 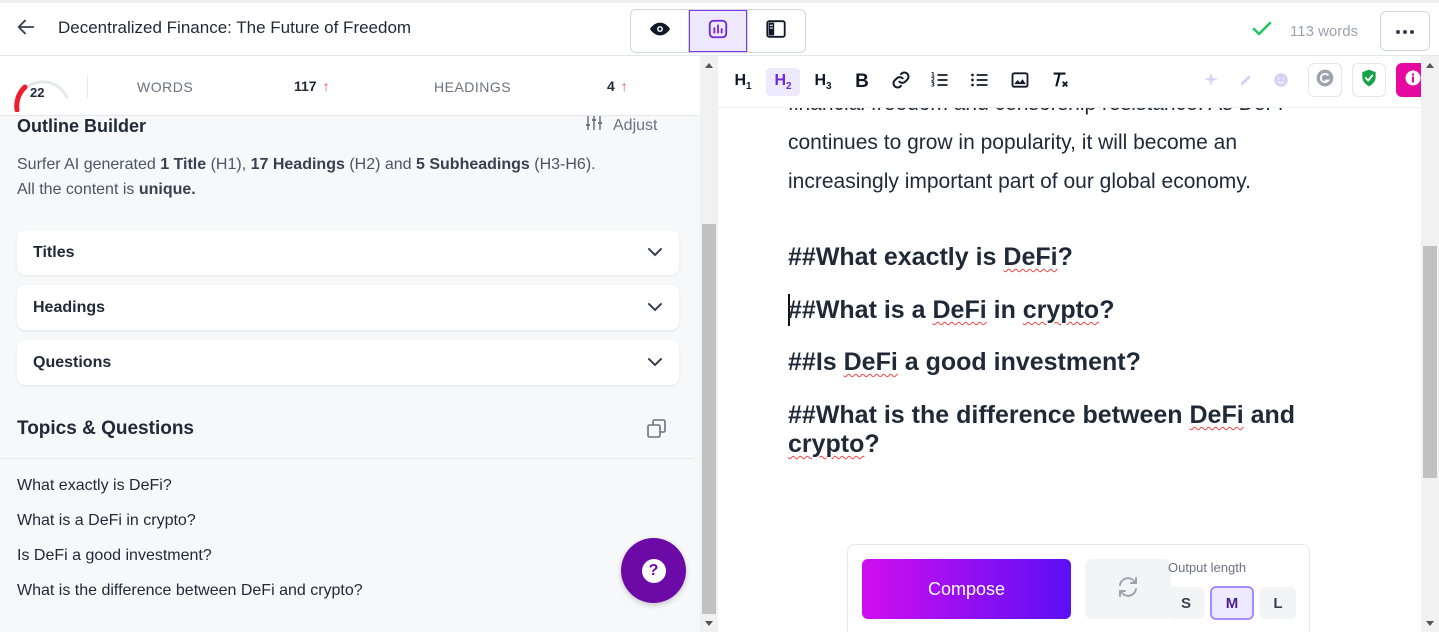 I want to click on outline-builder-title: Outline Builder, so click(x=82, y=126).